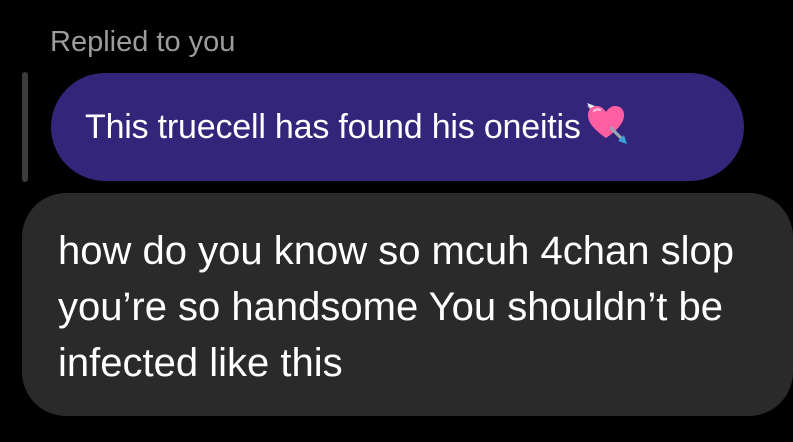  What do you see at coordinates (333, 126) in the screenshot?
I see `quoted-message-text: This truecell has found his oneitis` at bounding box center [333, 126].